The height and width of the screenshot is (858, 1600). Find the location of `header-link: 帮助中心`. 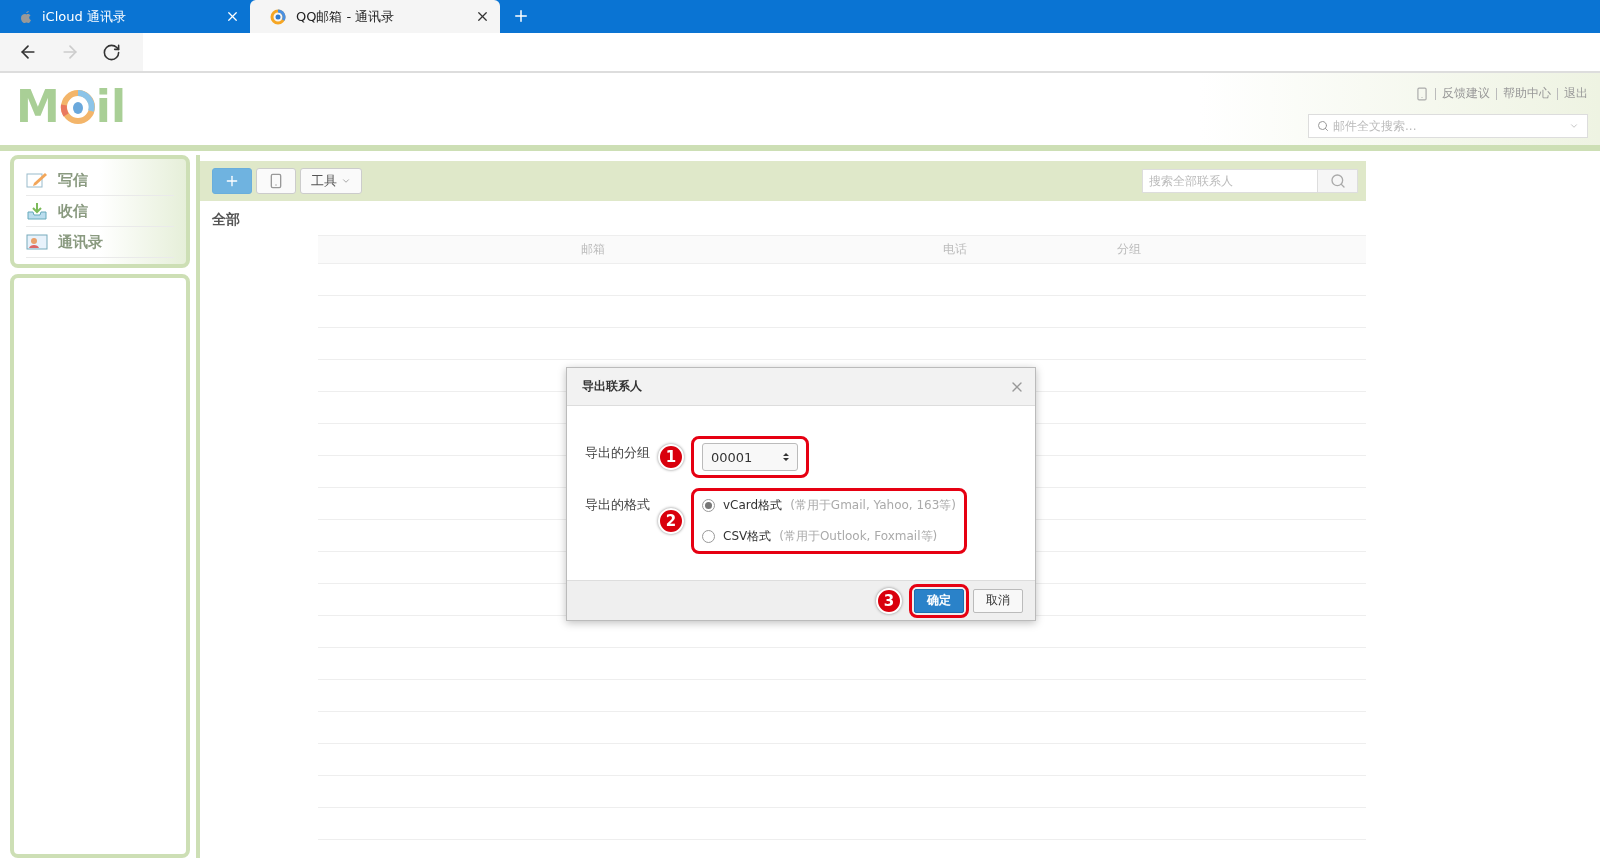

header-link: 帮助中心 is located at coordinates (1527, 93).